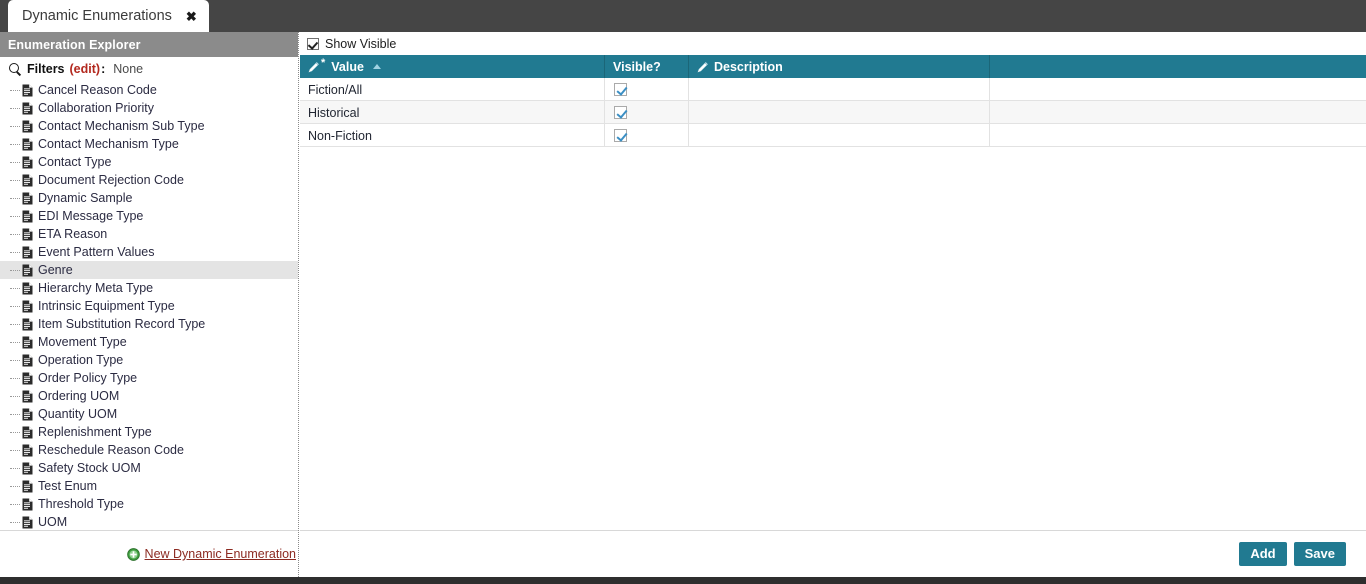 The width and height of the screenshot is (1366, 584). What do you see at coordinates (191, 16) in the screenshot?
I see `close-icon: ✖` at bounding box center [191, 16].